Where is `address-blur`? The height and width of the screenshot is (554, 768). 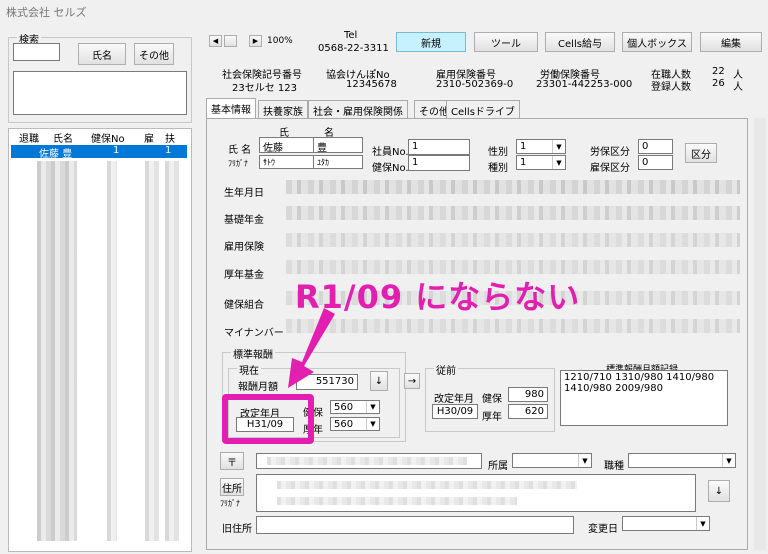 address-blur is located at coordinates (427, 485).